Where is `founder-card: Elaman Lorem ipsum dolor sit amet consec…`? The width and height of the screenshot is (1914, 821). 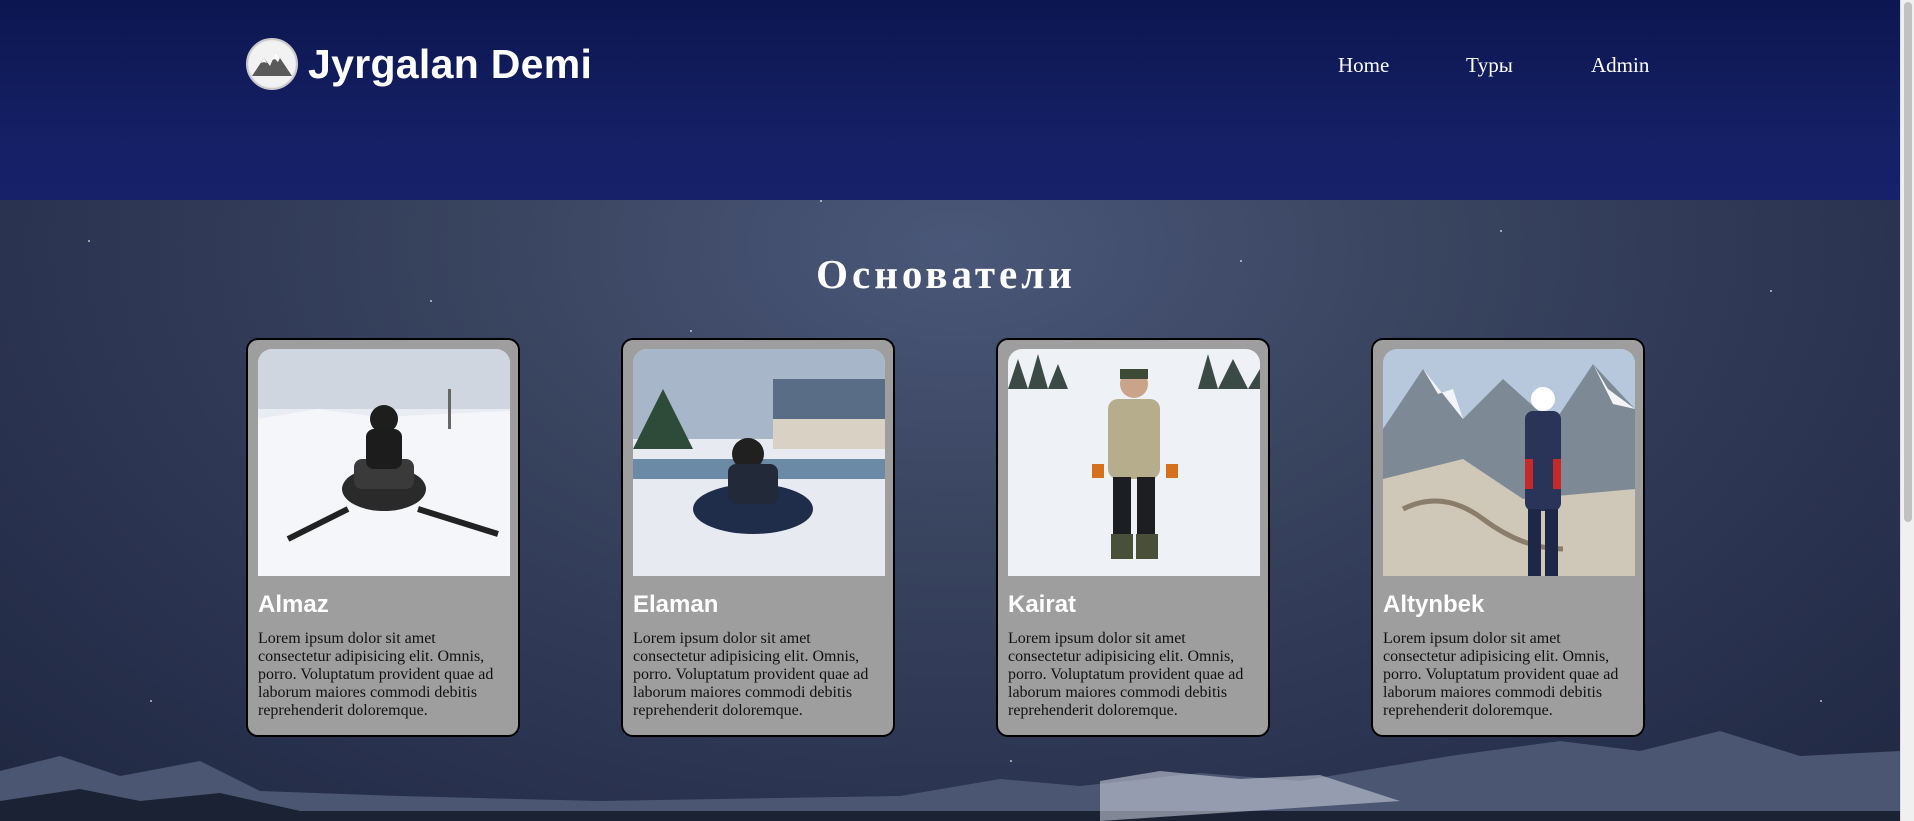
founder-card: Elaman Lorem ipsum dolor sit amet consec… is located at coordinates (758, 537).